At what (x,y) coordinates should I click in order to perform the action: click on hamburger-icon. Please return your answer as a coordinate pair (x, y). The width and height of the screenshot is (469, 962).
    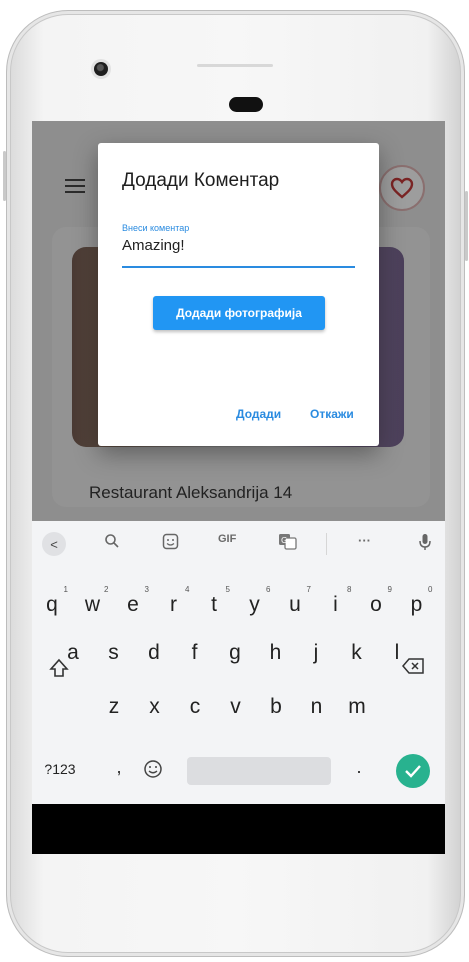
    Looking at the image, I should click on (75, 186).